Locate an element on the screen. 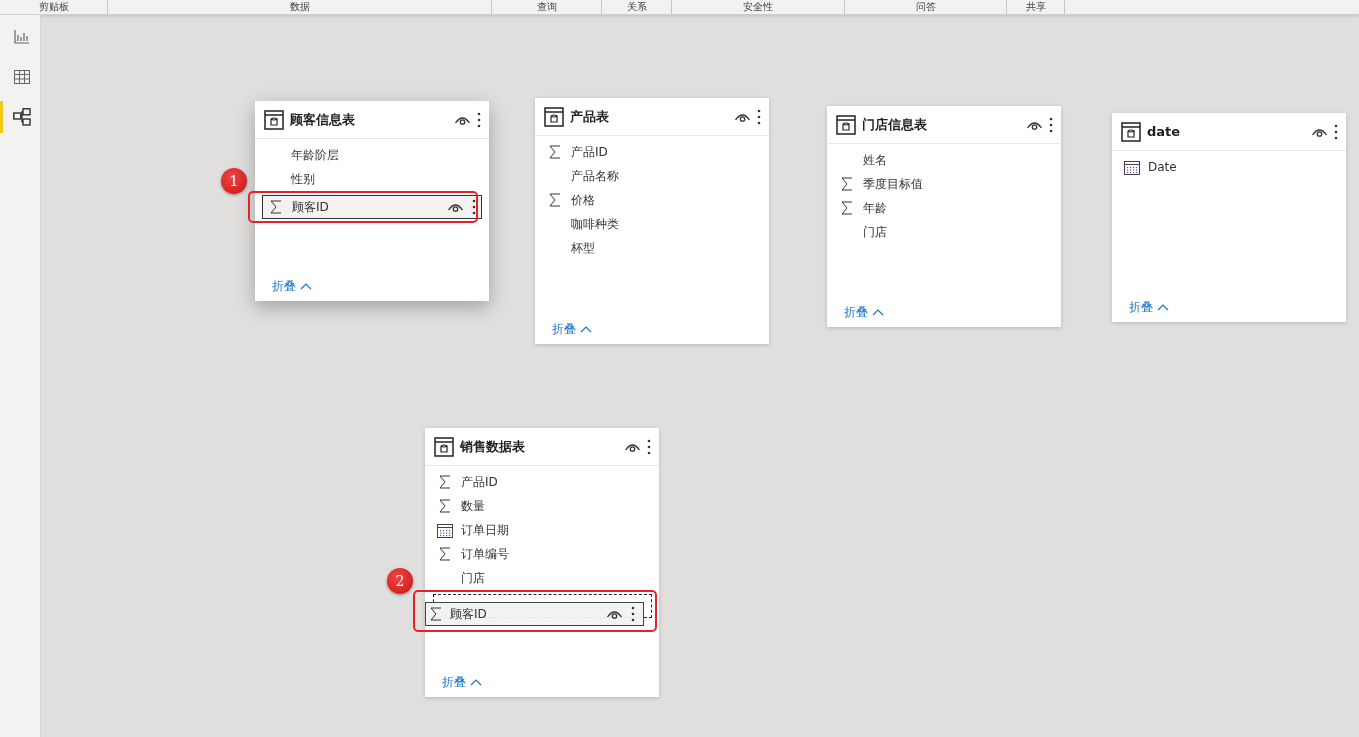  field-row: 产品名称 is located at coordinates (652, 176).